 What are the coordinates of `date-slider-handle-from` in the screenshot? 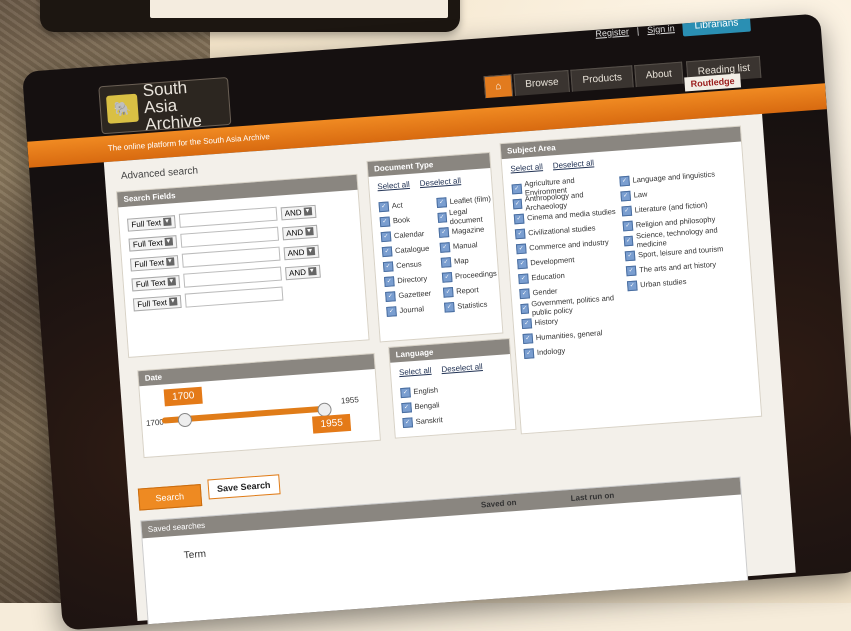 It's located at (185, 420).